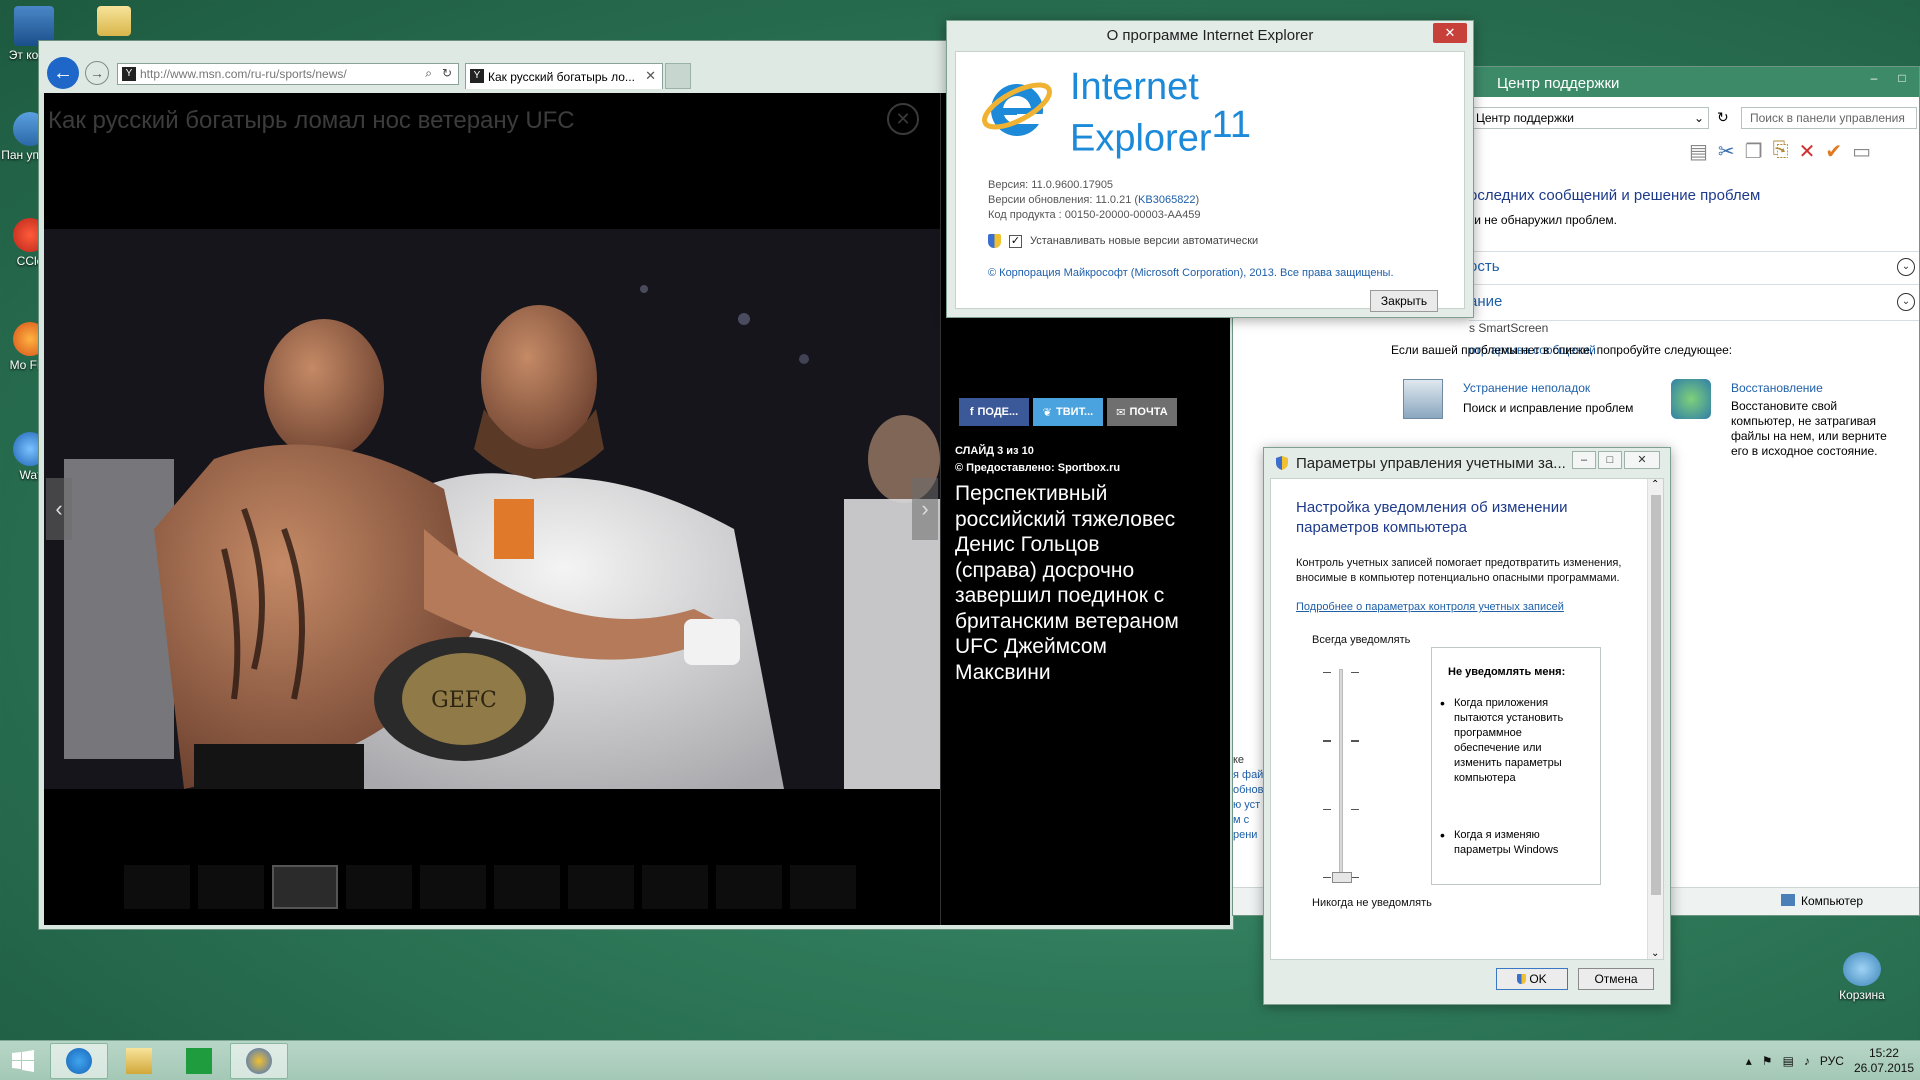  What do you see at coordinates (1767, 1061) in the screenshot?
I see `flag-icon: ⚑` at bounding box center [1767, 1061].